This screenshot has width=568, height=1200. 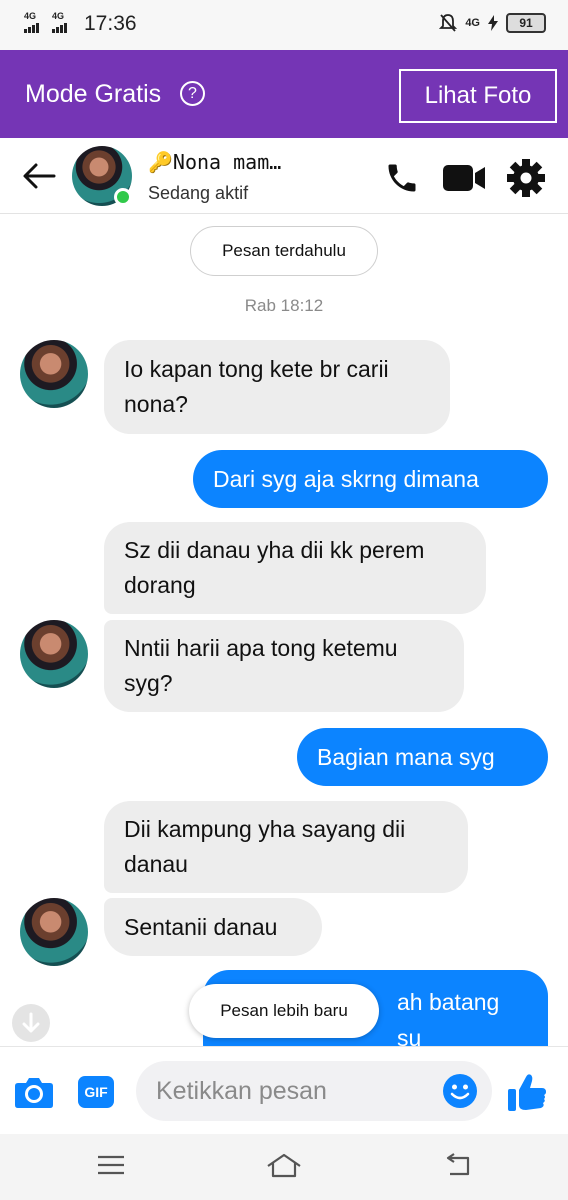 What do you see at coordinates (464, 178) in the screenshot?
I see `video-camera-icon` at bounding box center [464, 178].